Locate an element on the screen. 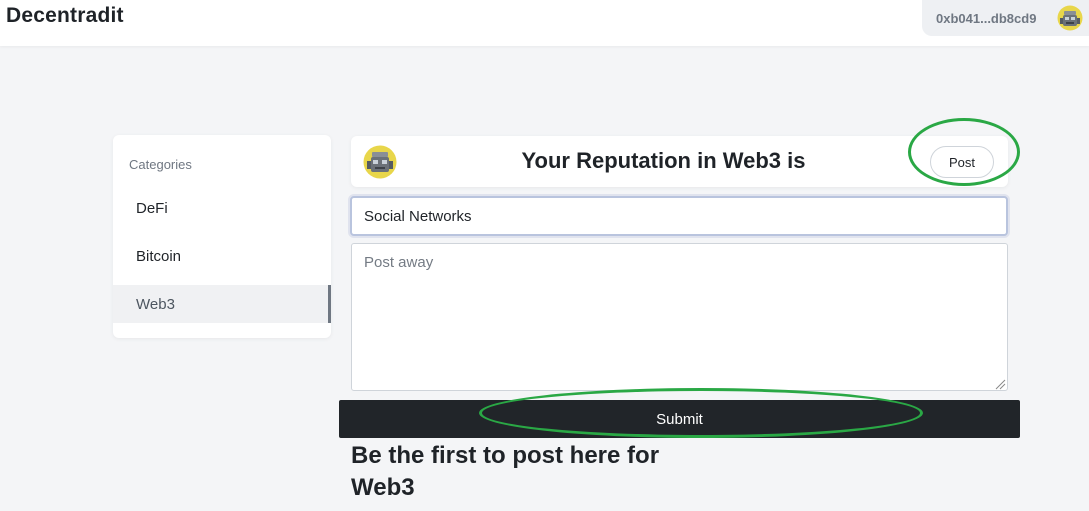 Image resolution: width=1089 pixels, height=511 pixels. wallet-button: 0xb041...db8cd9 is located at coordinates (1005, 18).